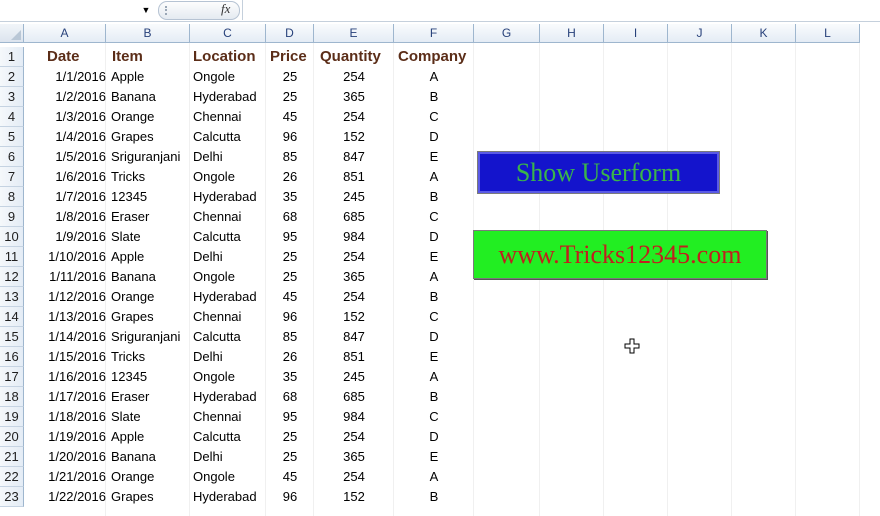 This screenshot has width=880, height=516. Describe the element at coordinates (828, 33) in the screenshot. I see `column-header-l: L` at that location.